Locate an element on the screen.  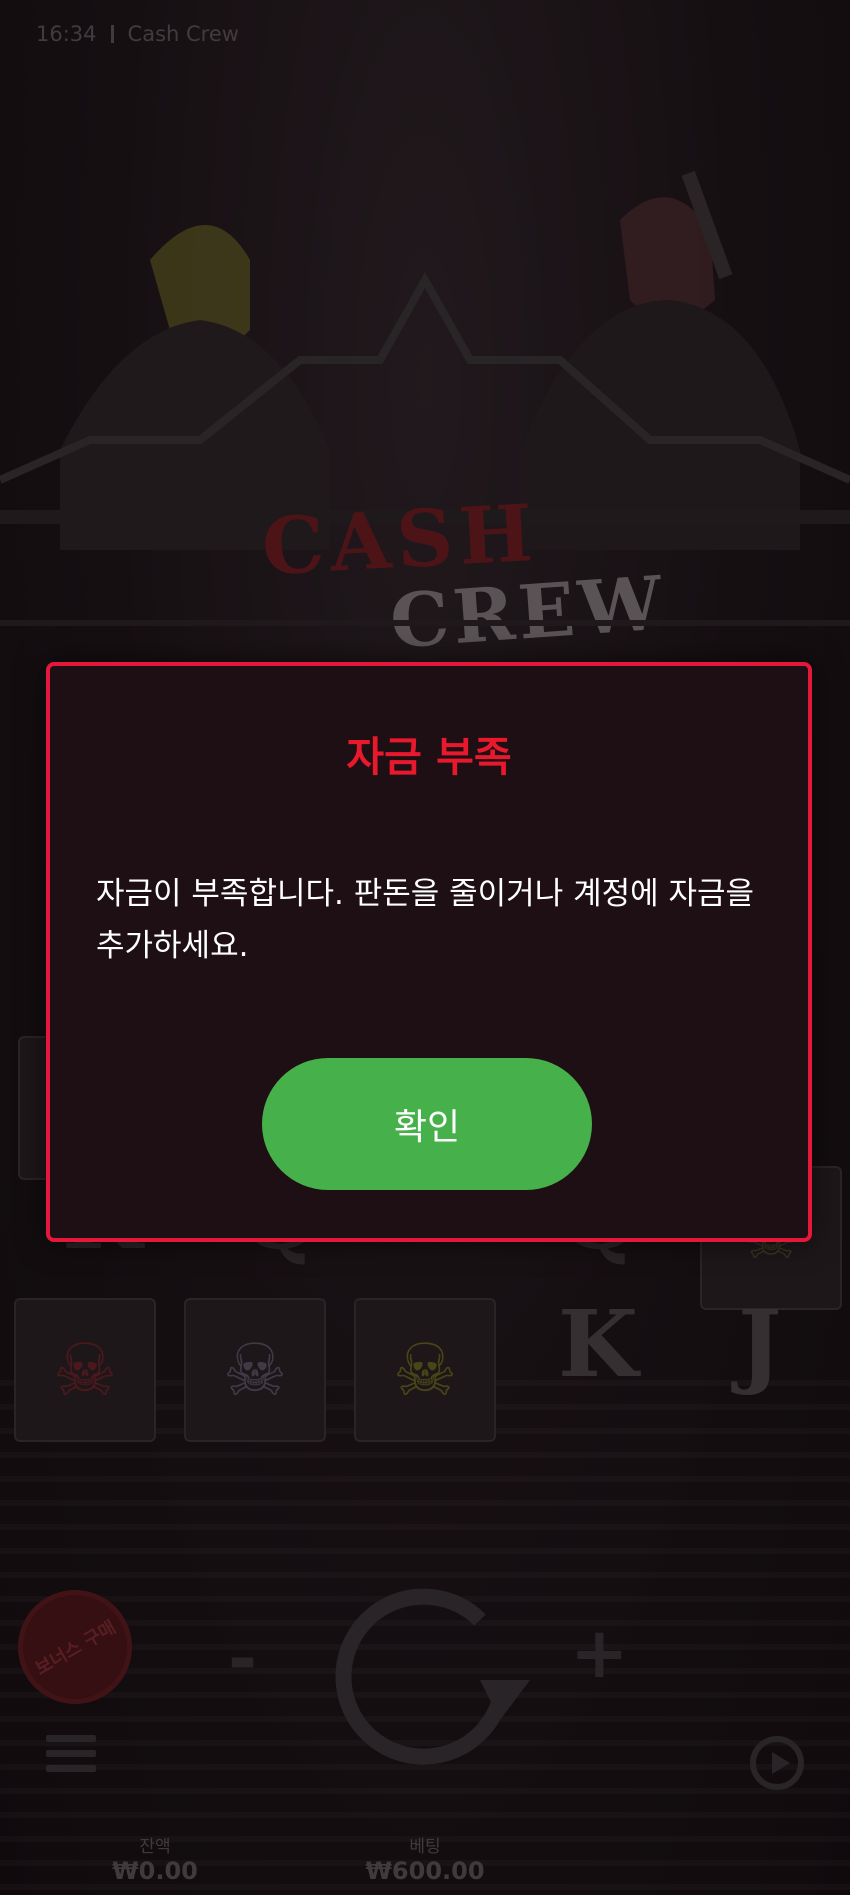
dialog-message: 자금이 부족합니다. 판돈을 줄이거나 계정에 자금을 추가하세요. is located at coordinates (425, 920).